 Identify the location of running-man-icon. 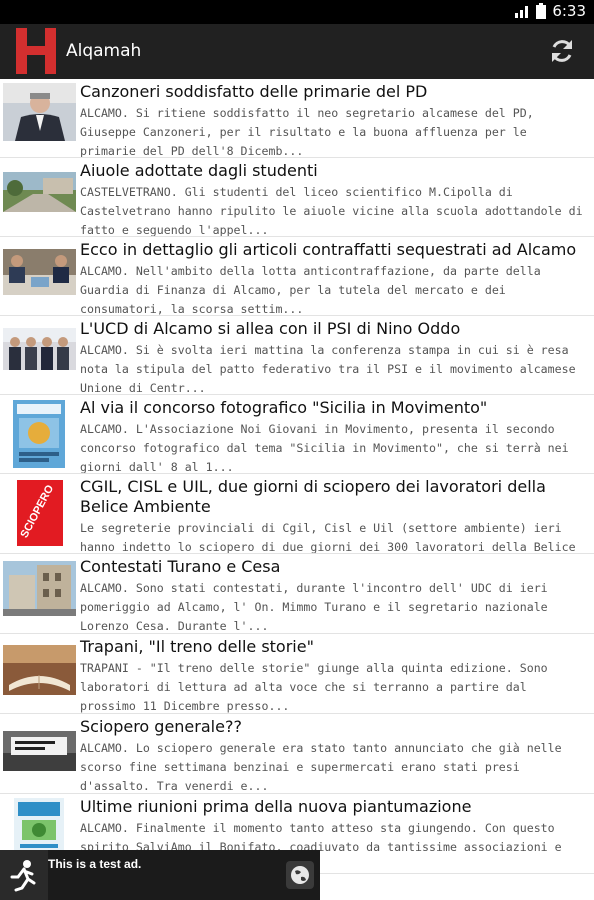
(24, 875).